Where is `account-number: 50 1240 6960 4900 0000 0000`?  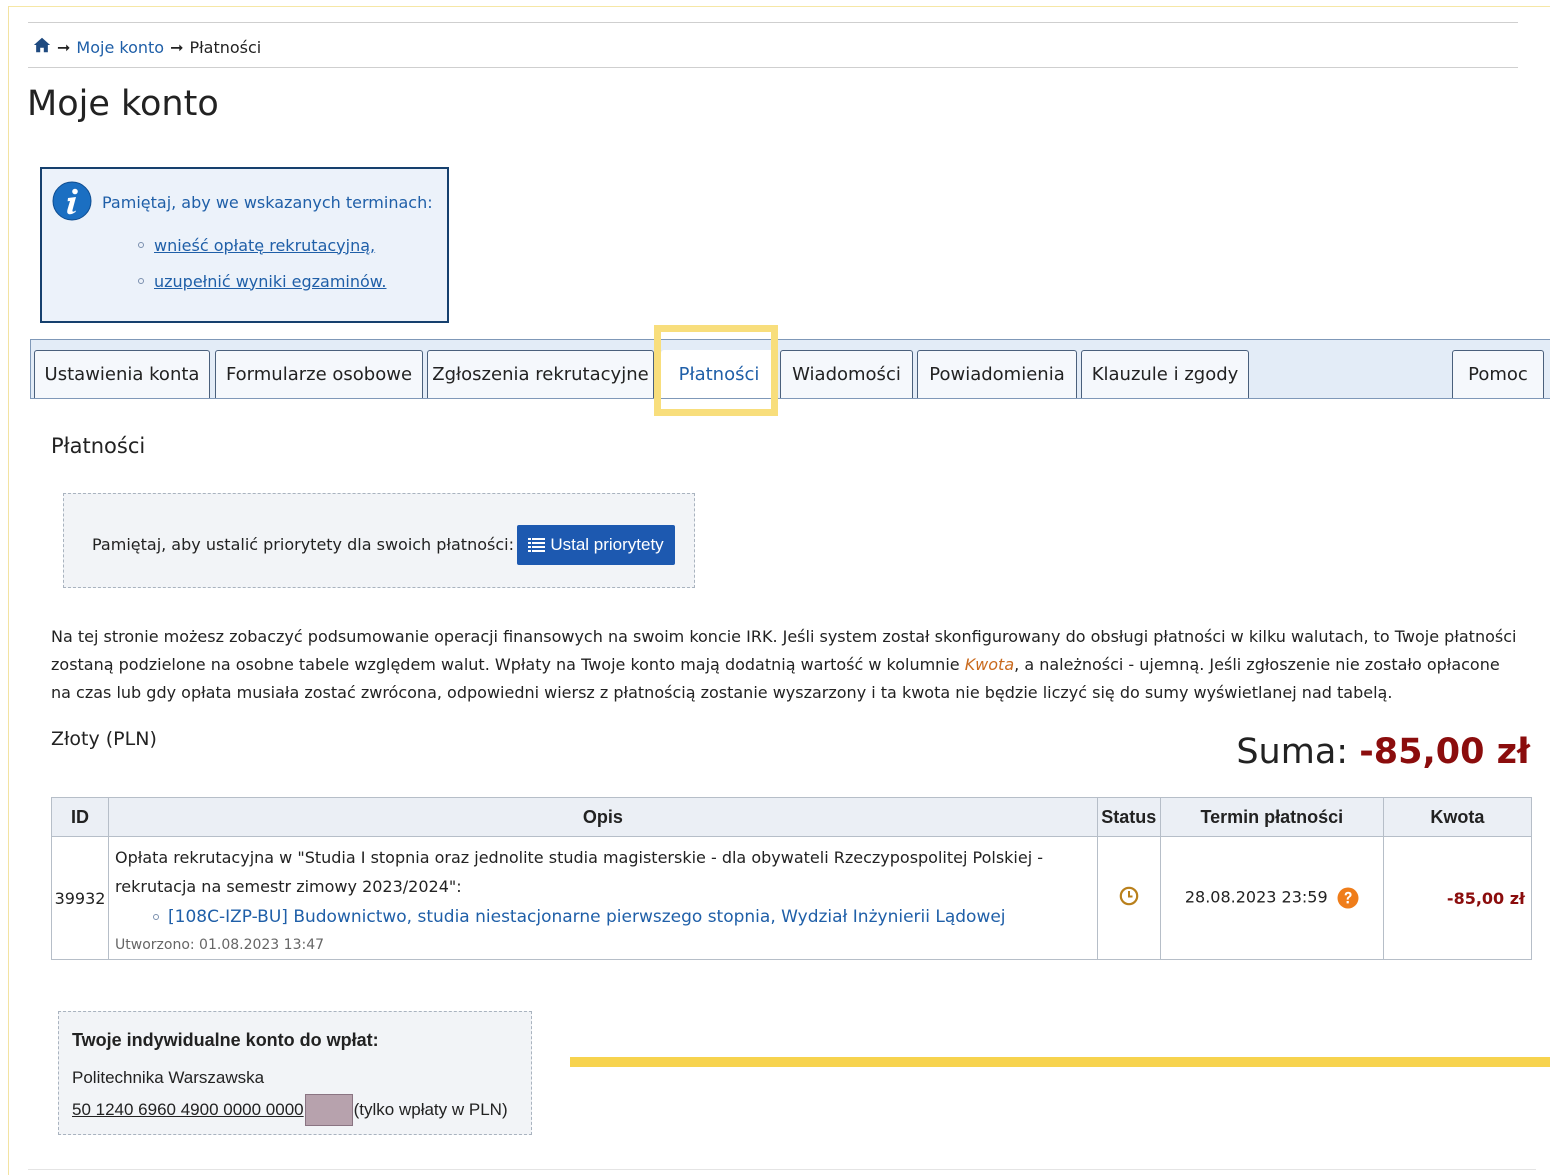
account-number: 50 1240 6960 4900 0000 0000 is located at coordinates (188, 1110).